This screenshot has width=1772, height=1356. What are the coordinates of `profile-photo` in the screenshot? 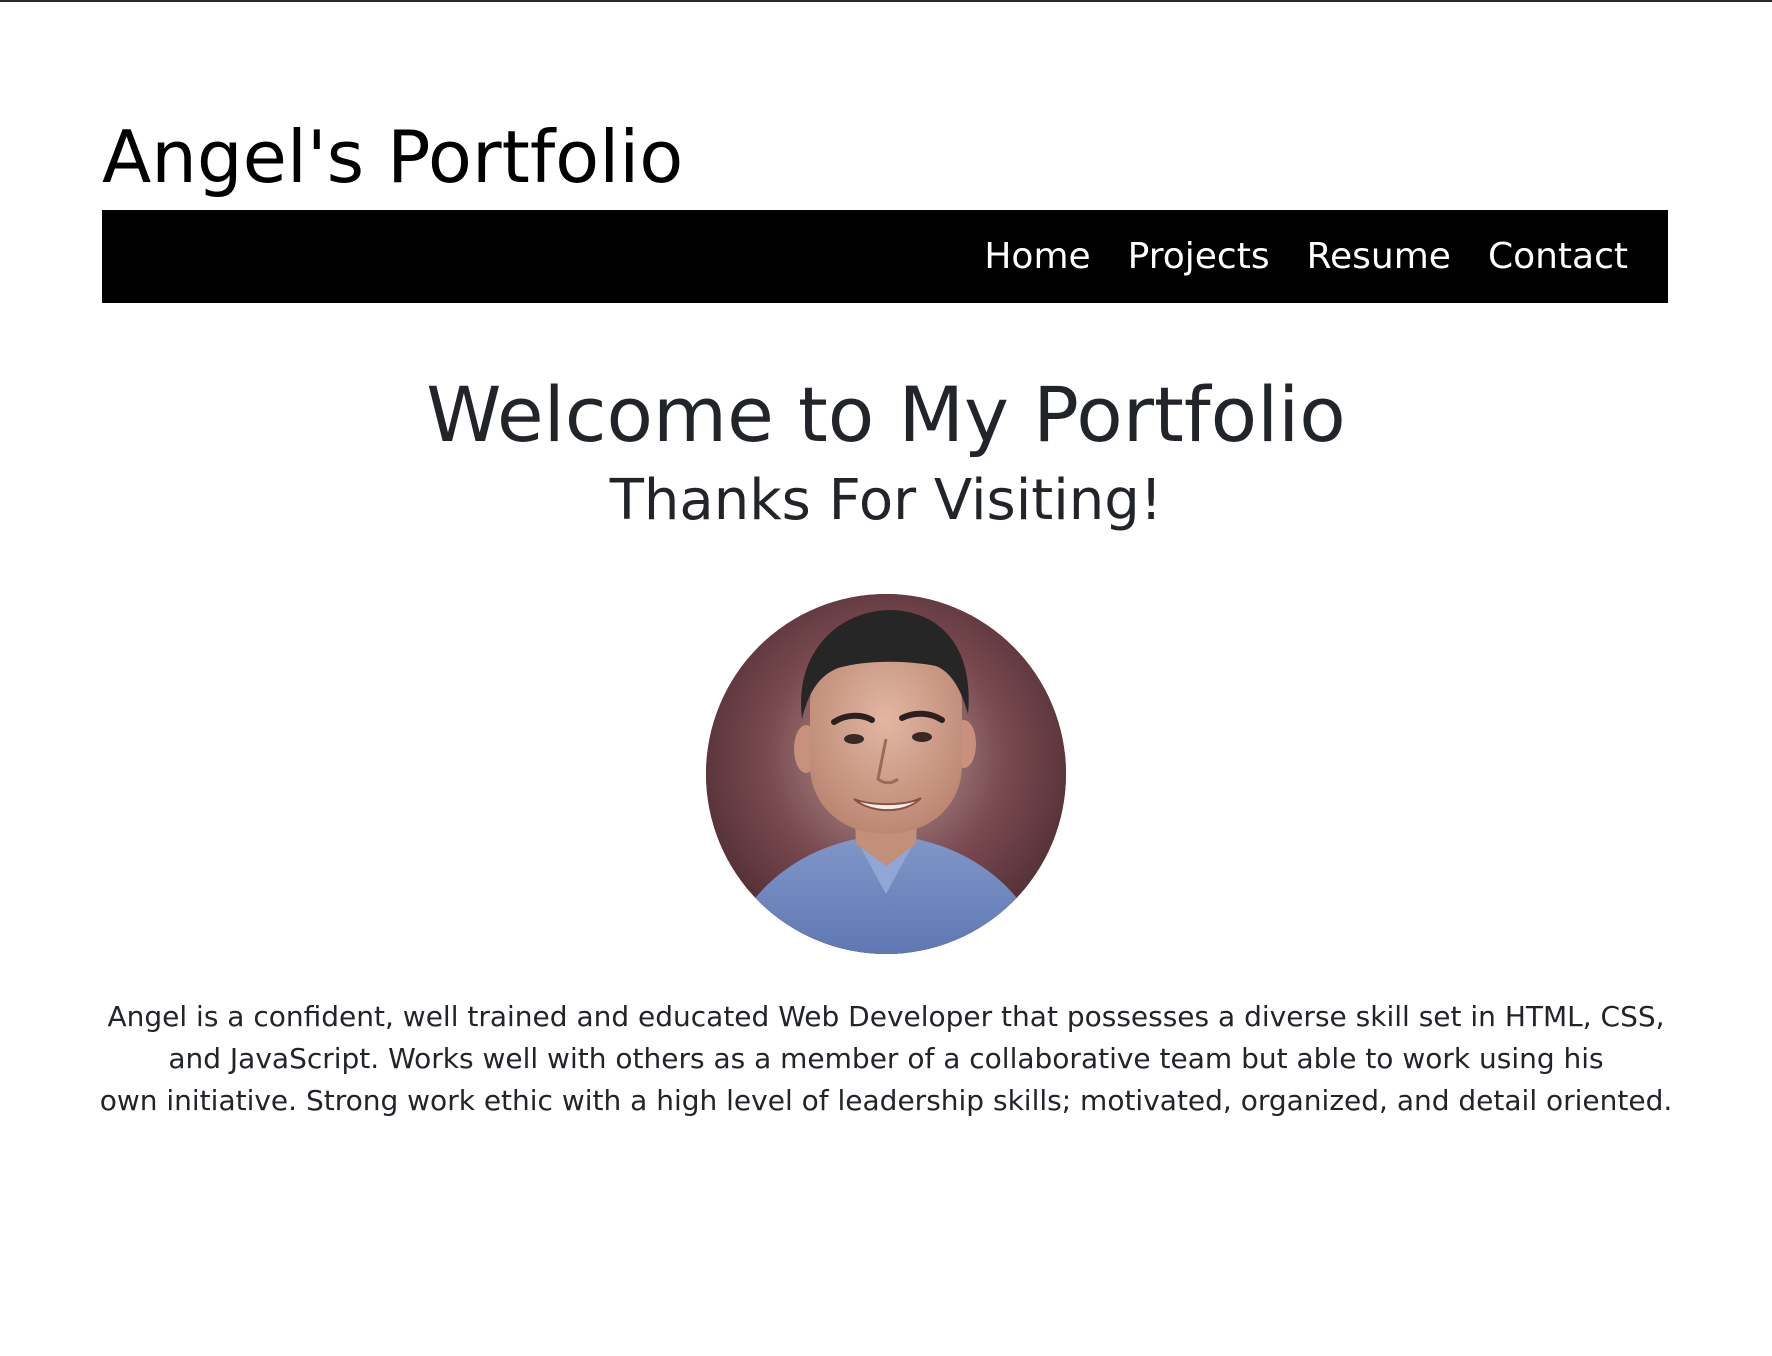 It's located at (886, 774).